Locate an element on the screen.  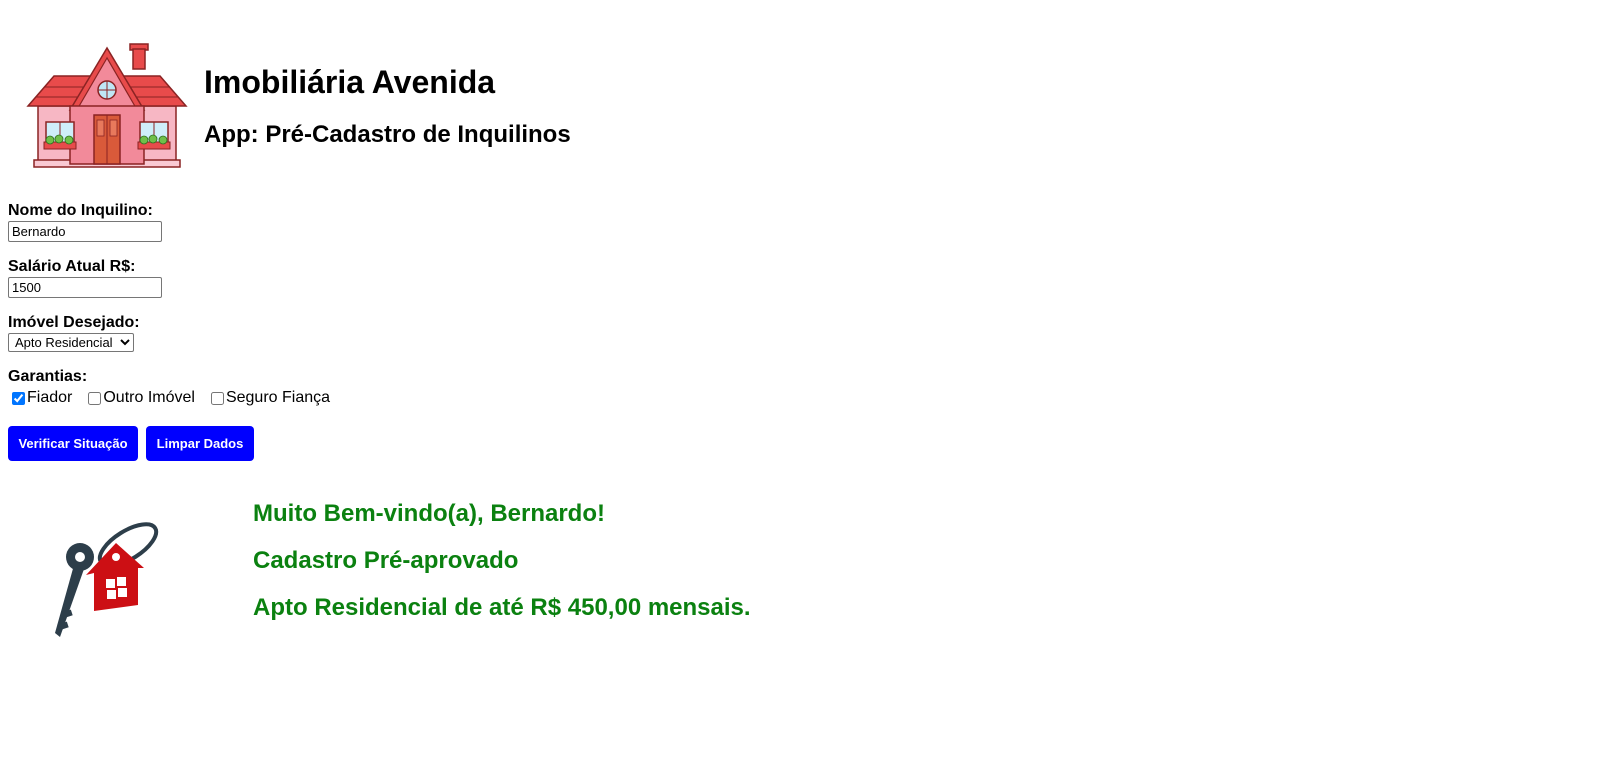
property-label: Imóvel Desejado: is located at coordinates (74, 322).